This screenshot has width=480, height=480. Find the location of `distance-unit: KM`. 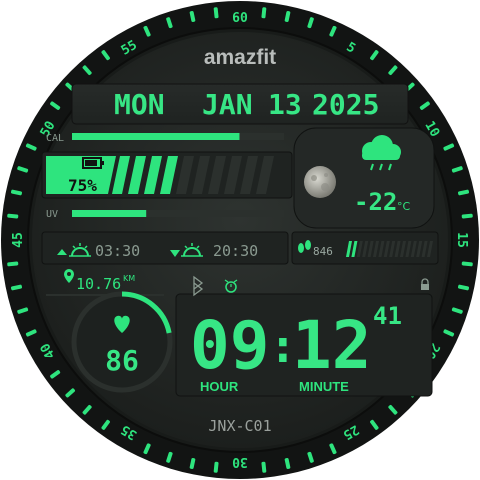

distance-unit: KM is located at coordinates (129, 278).